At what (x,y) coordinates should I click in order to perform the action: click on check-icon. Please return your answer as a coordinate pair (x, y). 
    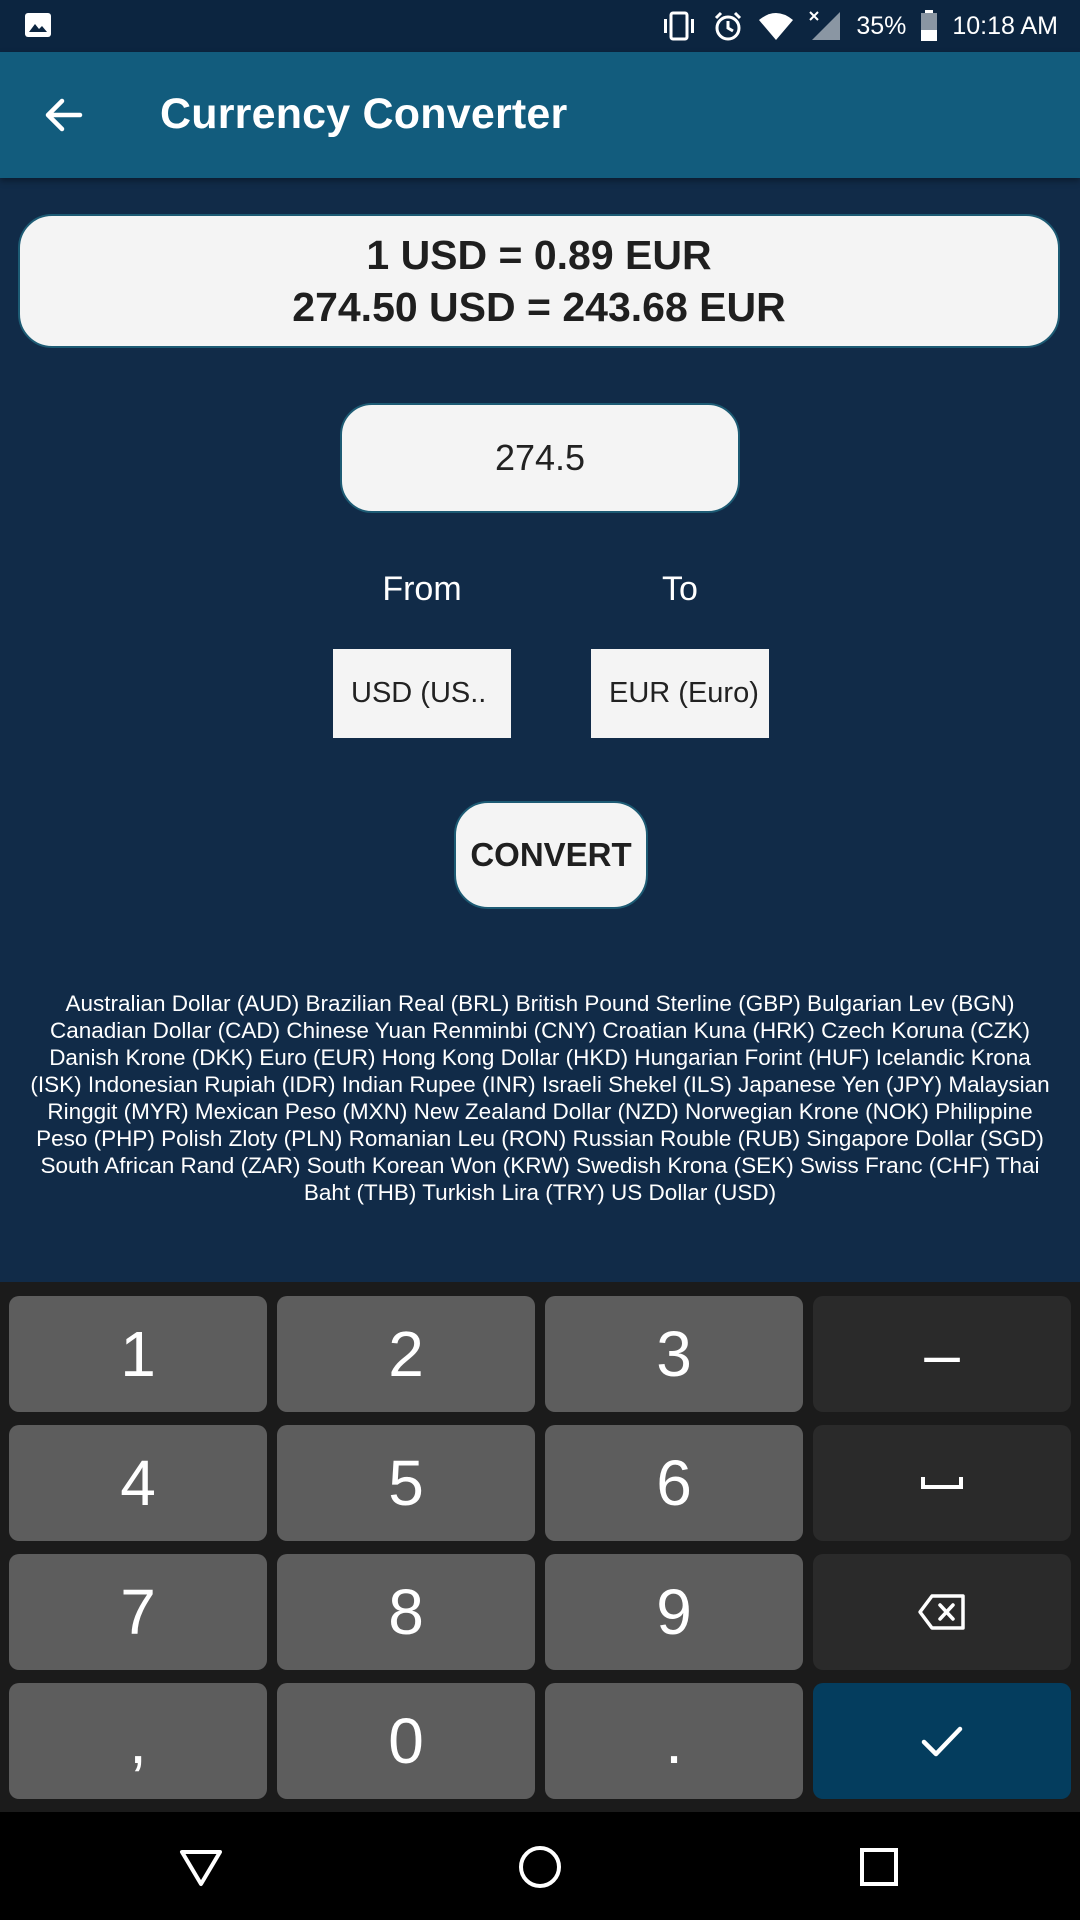
    Looking at the image, I should click on (942, 1741).